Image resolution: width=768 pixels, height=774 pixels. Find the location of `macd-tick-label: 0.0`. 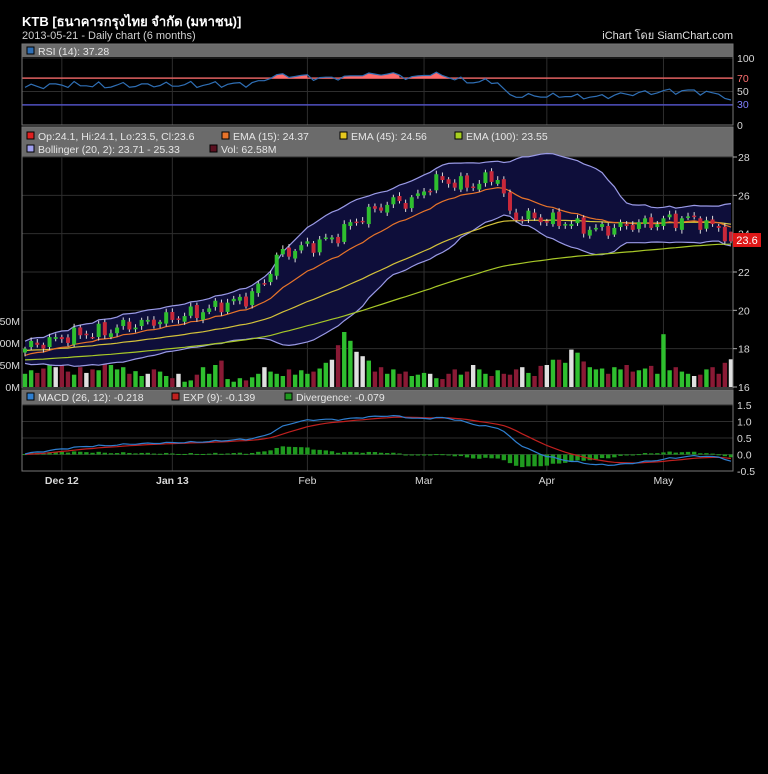

macd-tick-label: 0.0 is located at coordinates (744, 456).